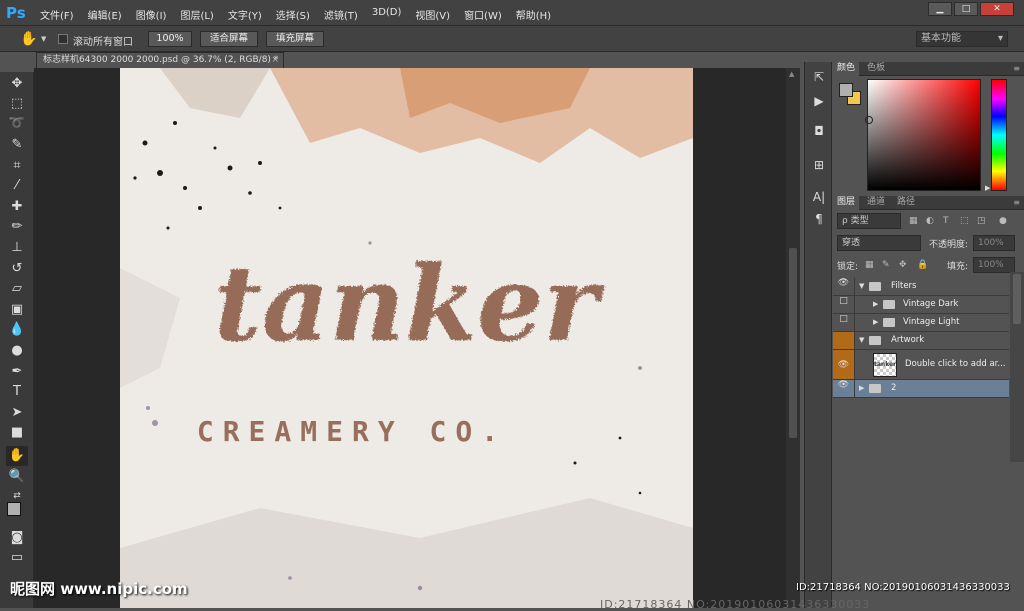 Image resolution: width=1024 pixels, height=611 pixels. Describe the element at coordinates (17, 269) in the screenshot. I see `history-brush-tool-icon: ↺` at that location.